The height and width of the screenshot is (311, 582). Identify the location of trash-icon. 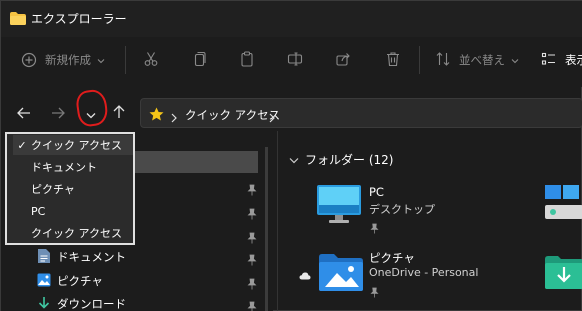
(393, 60).